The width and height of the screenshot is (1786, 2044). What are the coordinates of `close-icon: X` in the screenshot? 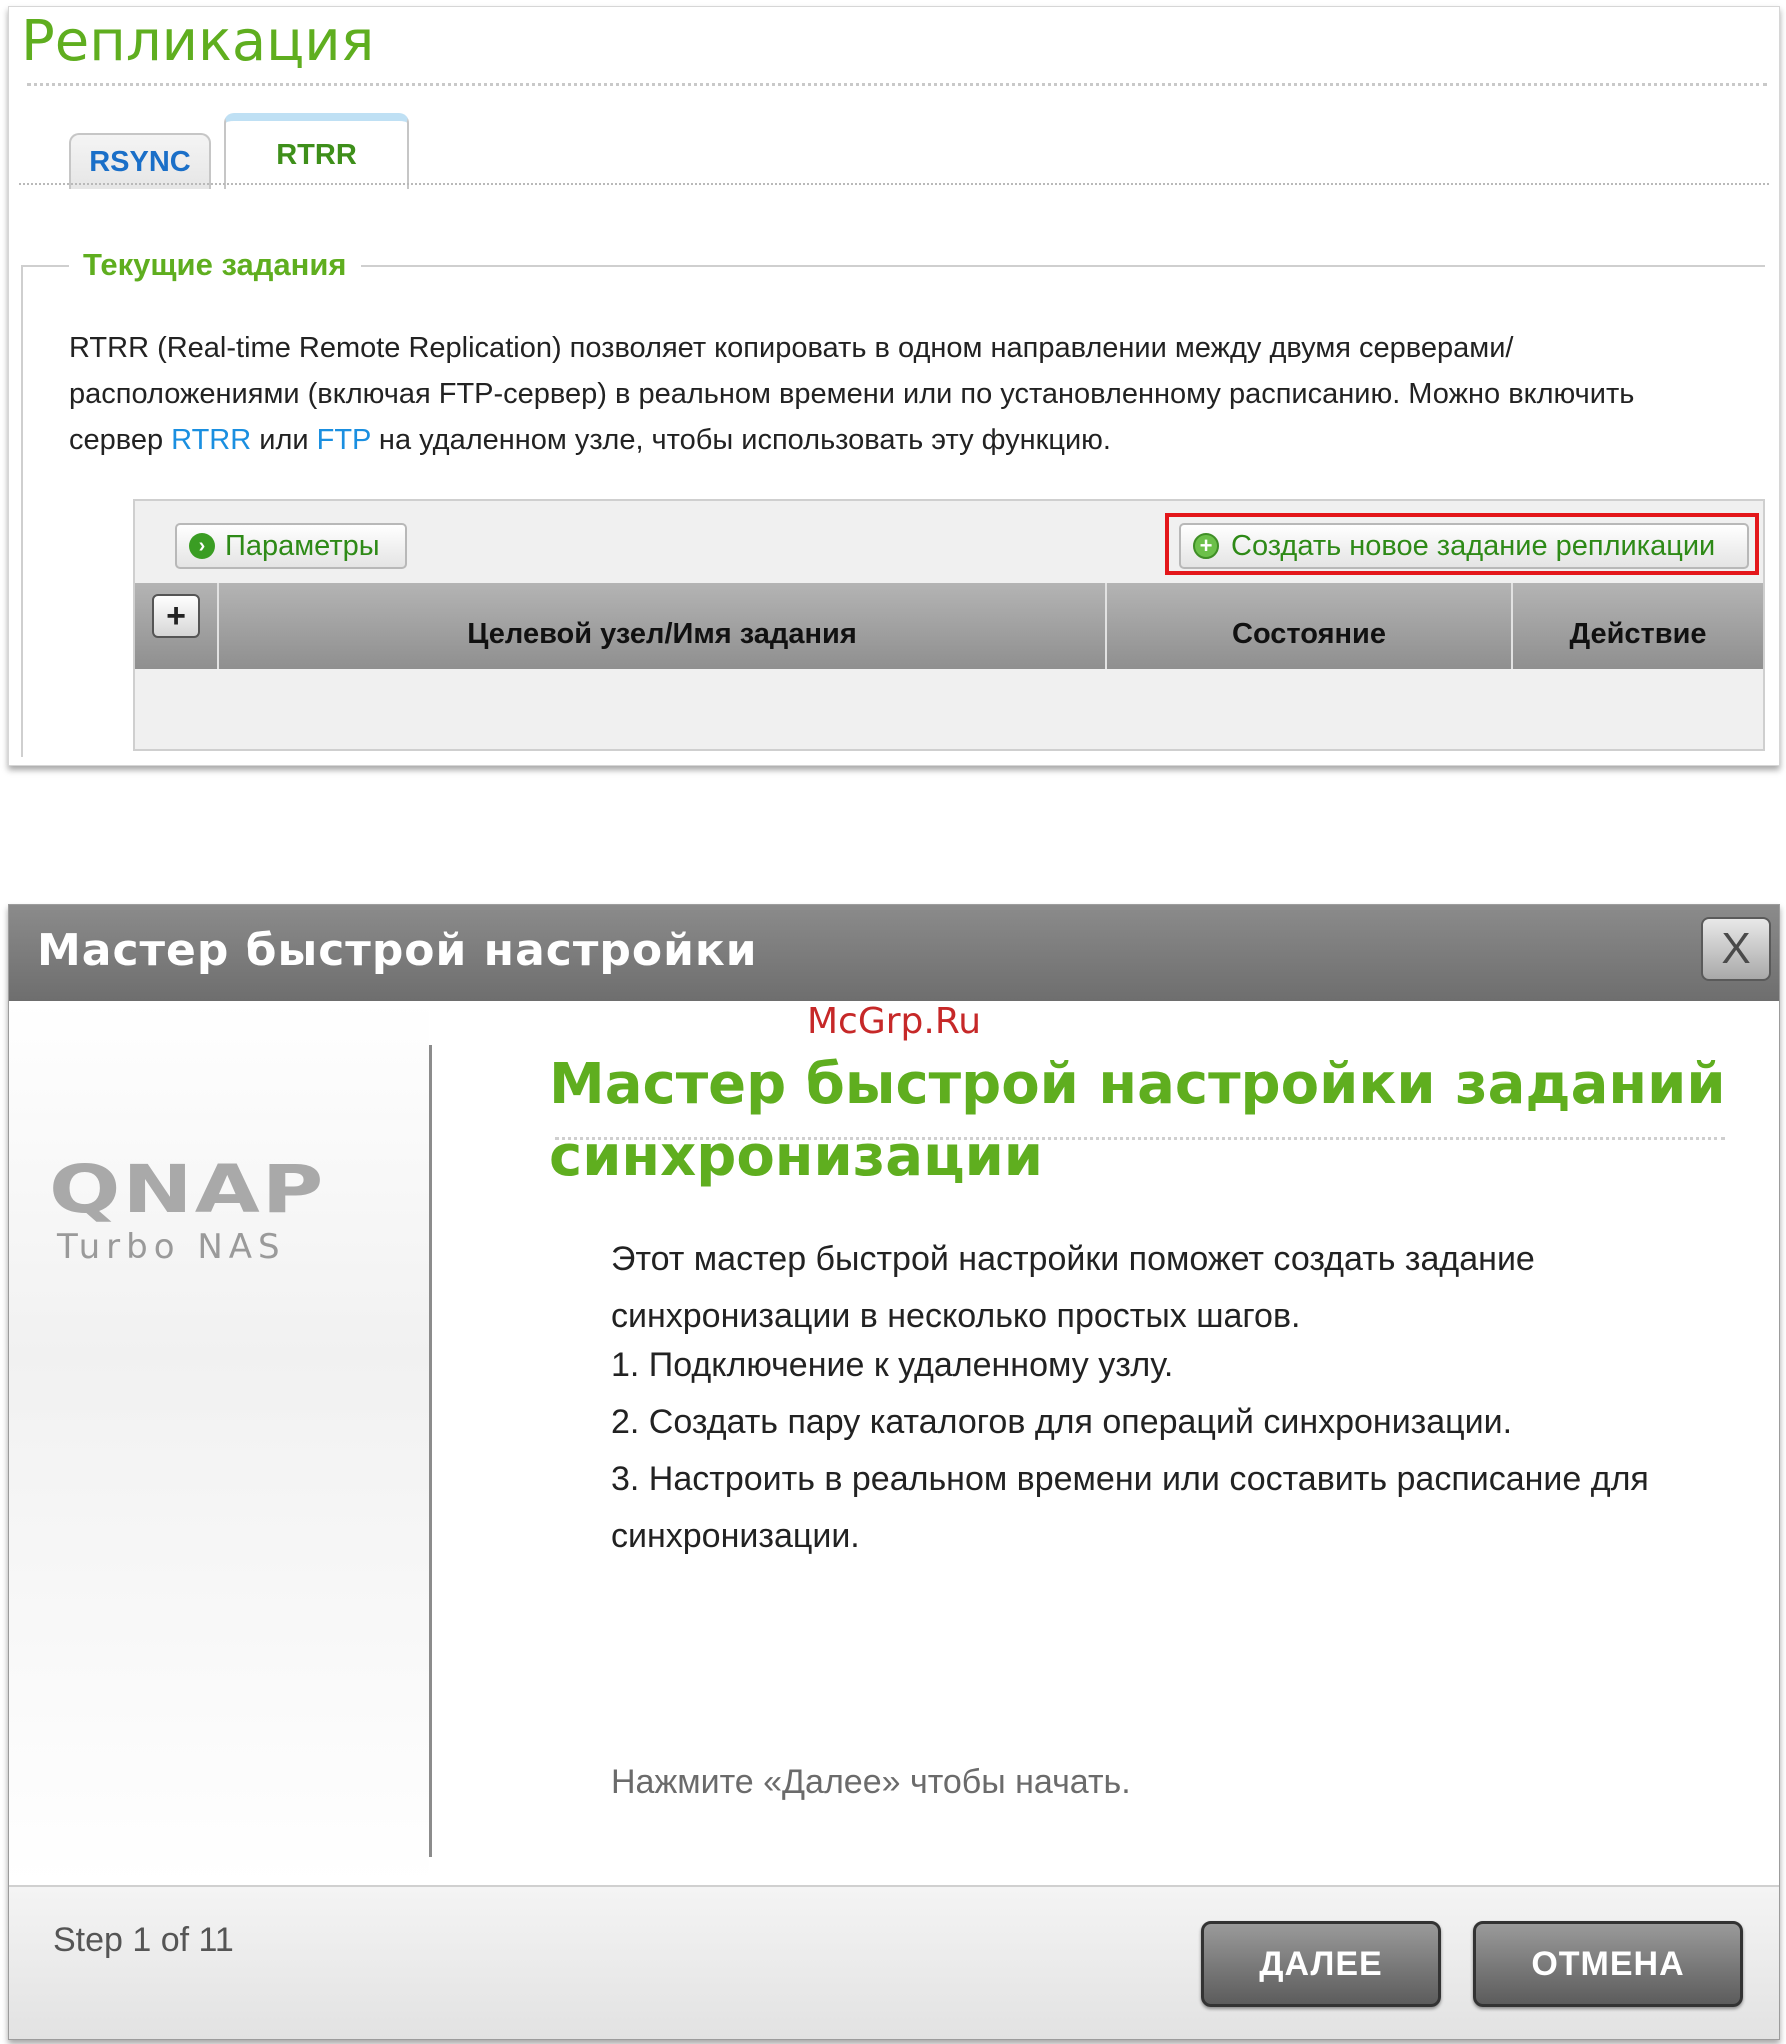 It's located at (1736, 948).